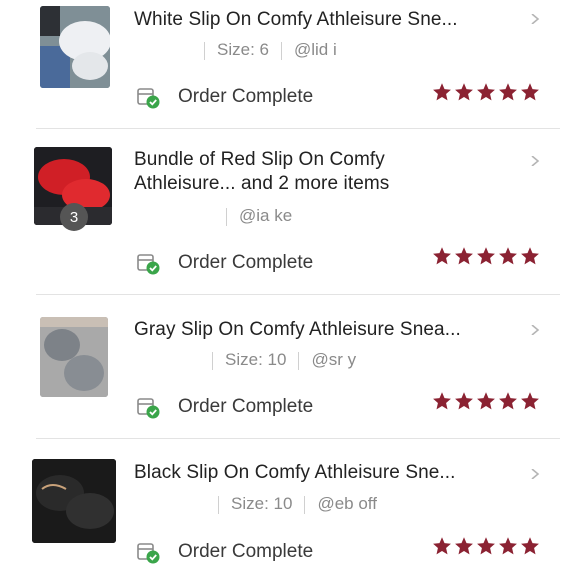 Image resolution: width=580 pixels, height=580 pixels. Describe the element at coordinates (265, 215) in the screenshot. I see `buyer-handle: @ia ke` at that location.